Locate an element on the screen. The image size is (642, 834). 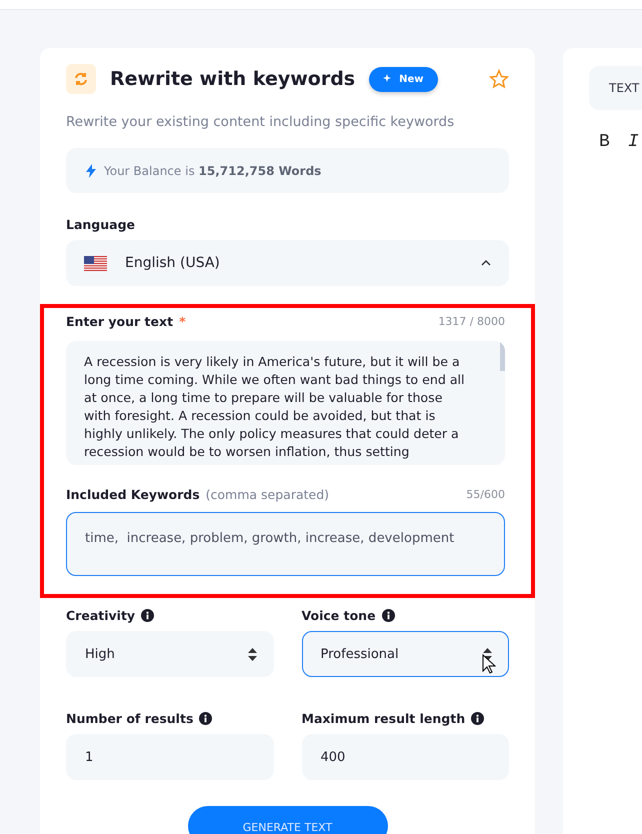
keywords-label: Included Keywords (comma separated) is located at coordinates (198, 494).